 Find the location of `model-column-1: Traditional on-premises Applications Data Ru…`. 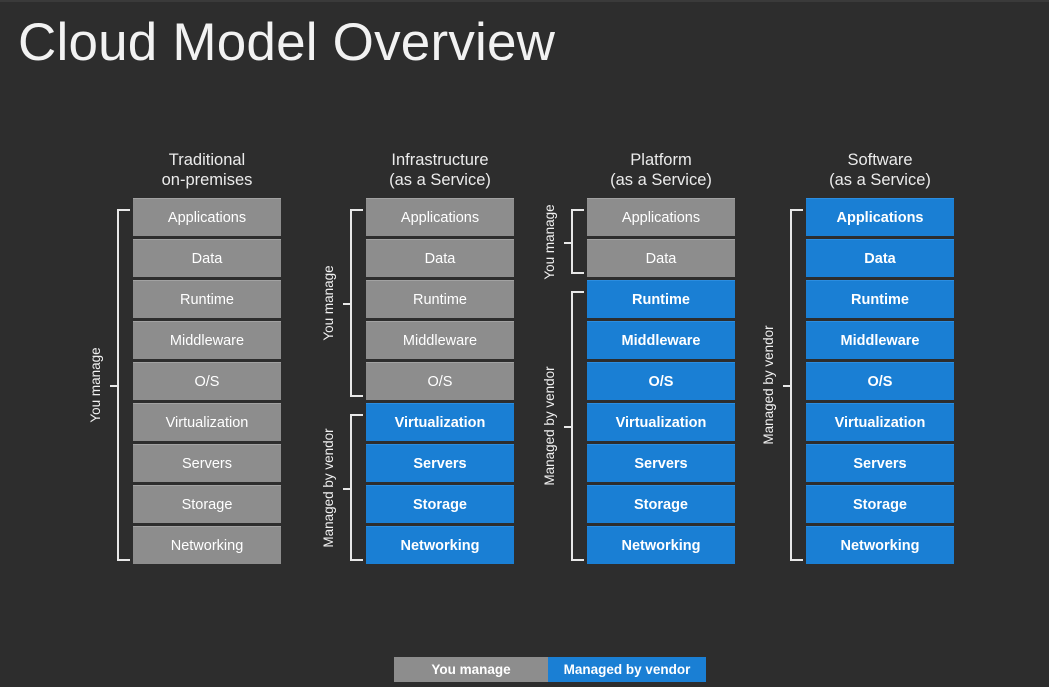

model-column-1: Traditional on-premises Applications Data Ru… is located at coordinates (207, 358).